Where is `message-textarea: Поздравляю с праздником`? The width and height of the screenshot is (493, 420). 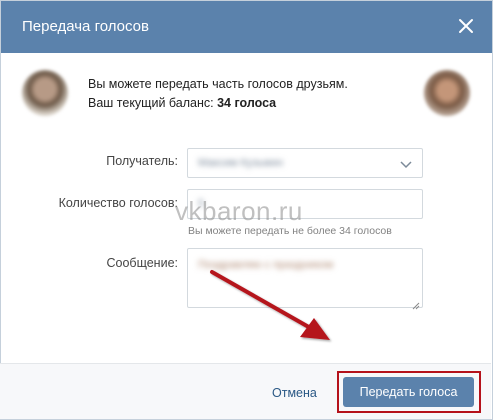
message-textarea: Поздравляю с праздником is located at coordinates (305, 279).